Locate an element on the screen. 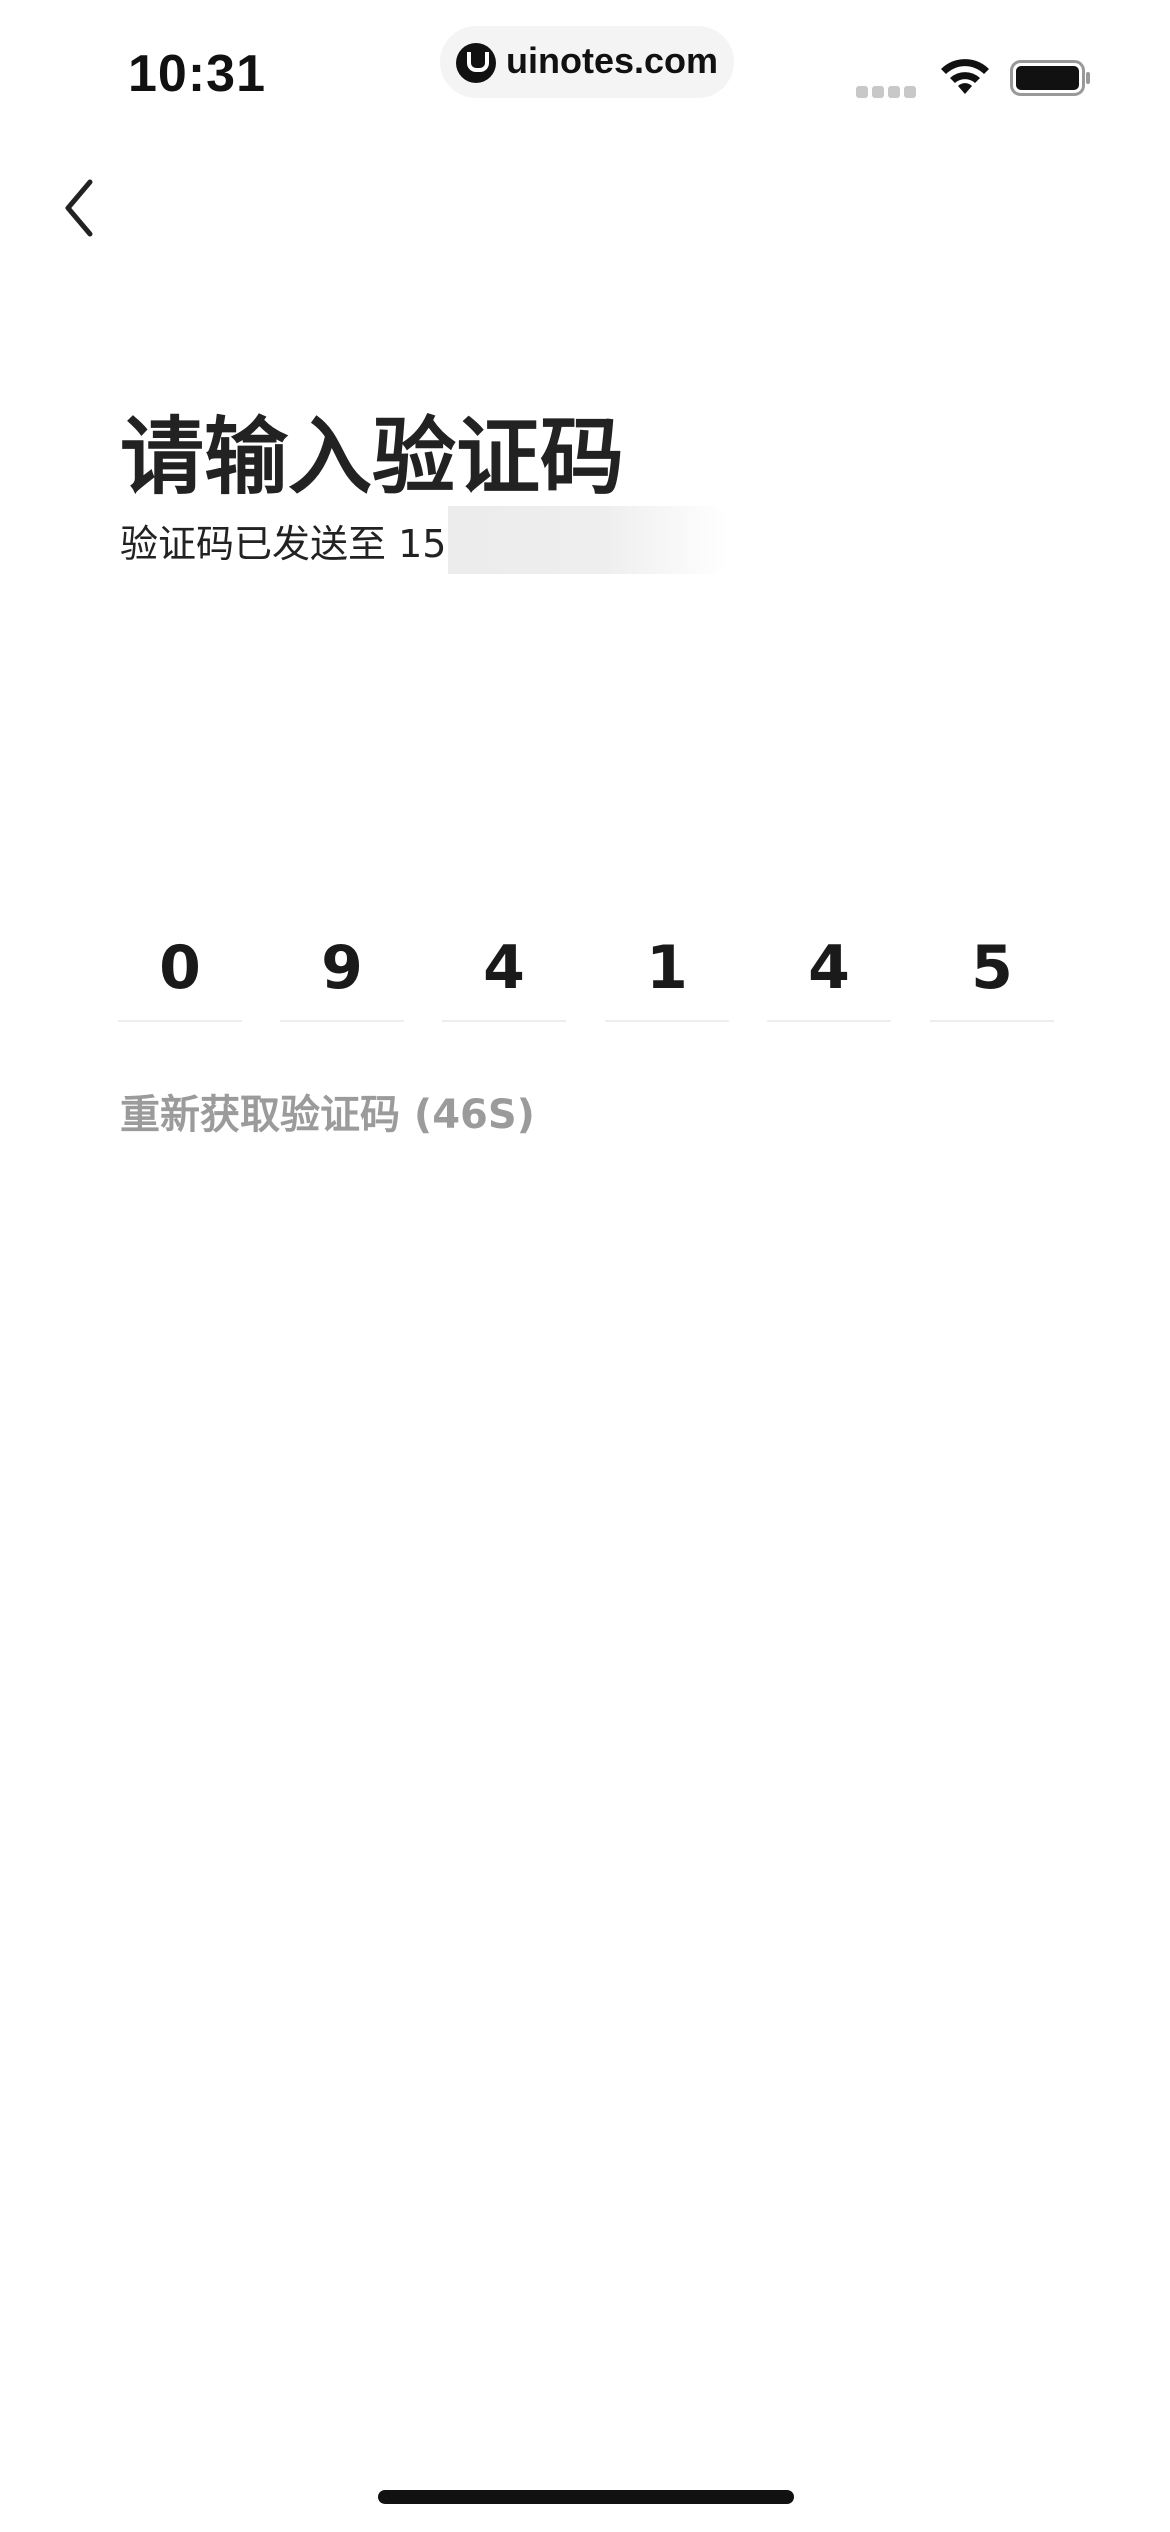  status-time: 10:31 is located at coordinates (197, 74).